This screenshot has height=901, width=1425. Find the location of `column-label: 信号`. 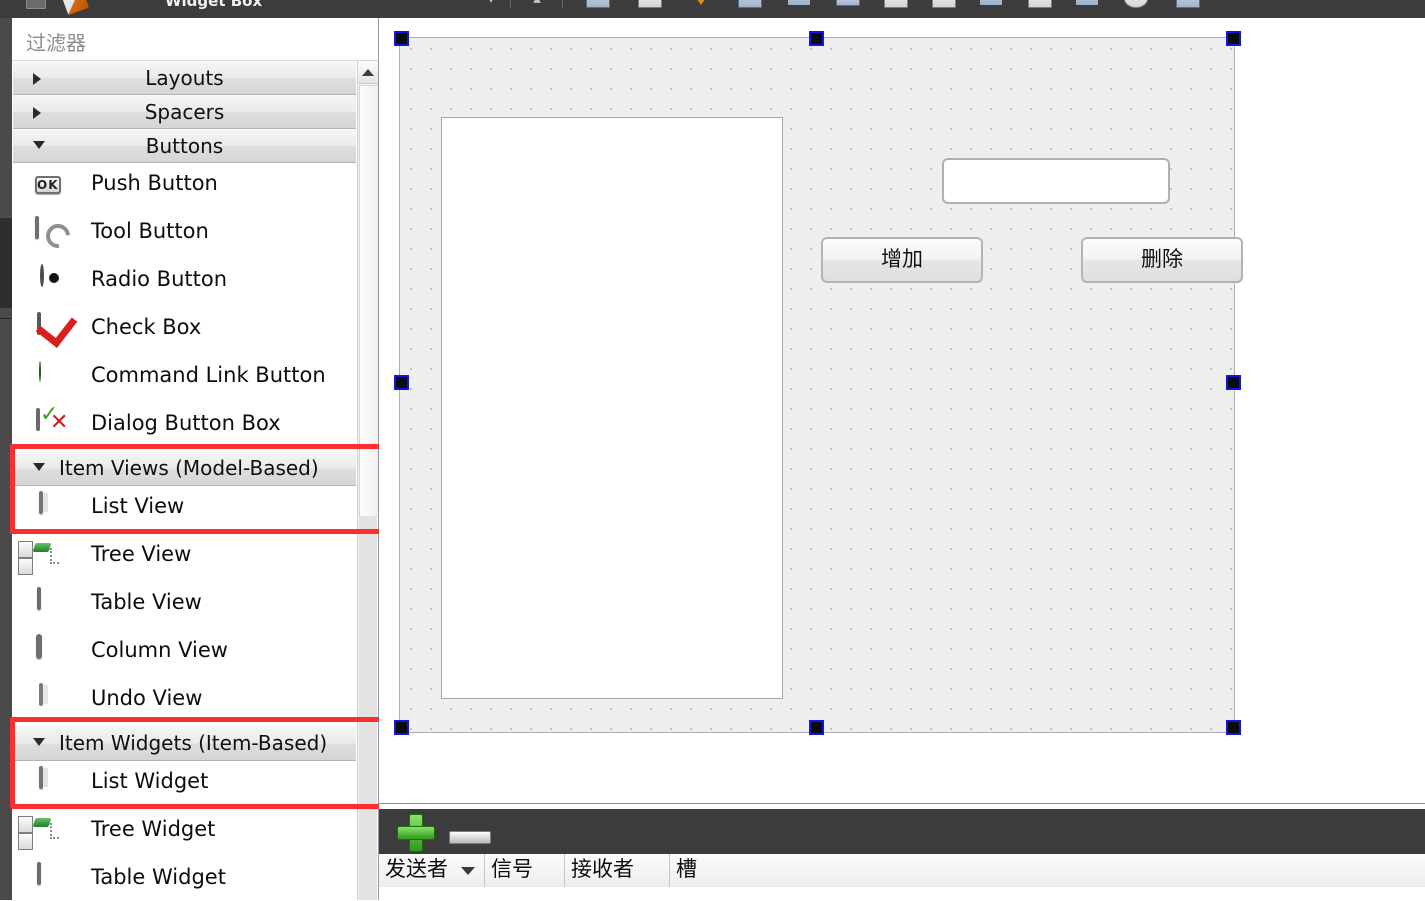

column-label: 信号 is located at coordinates (512, 869).